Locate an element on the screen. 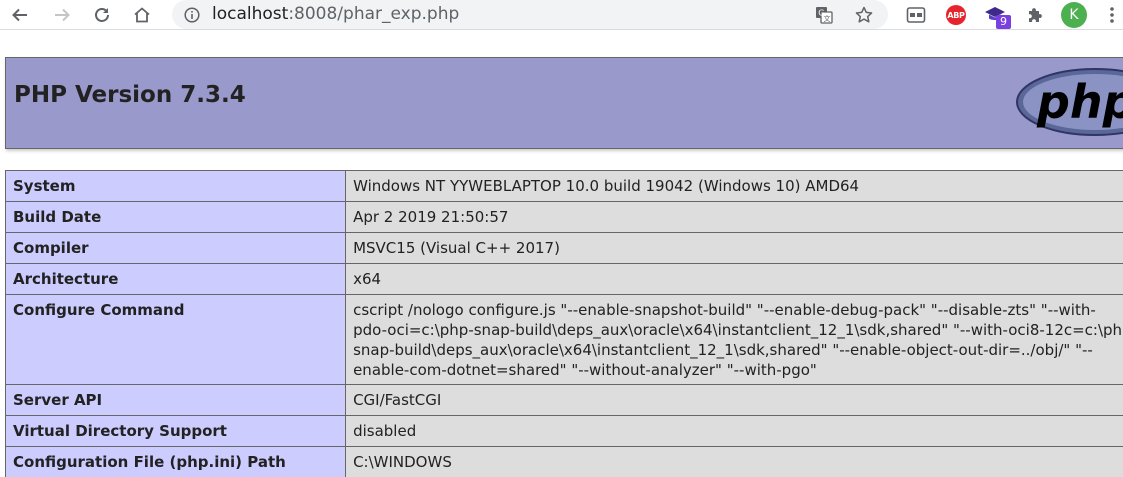 The height and width of the screenshot is (477, 1123). php-logo: php is located at coordinates (1069, 102).